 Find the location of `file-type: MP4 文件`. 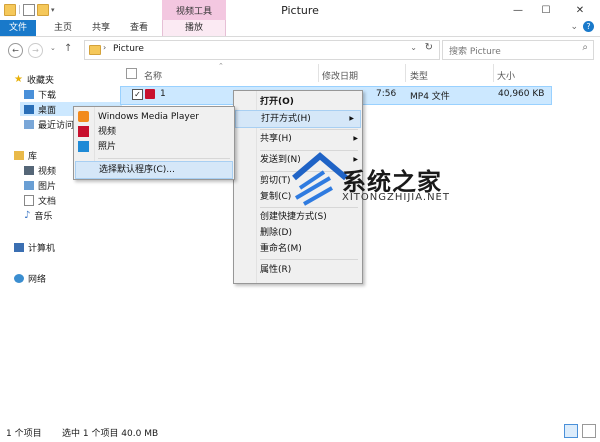

file-type: MP4 文件 is located at coordinates (430, 97).